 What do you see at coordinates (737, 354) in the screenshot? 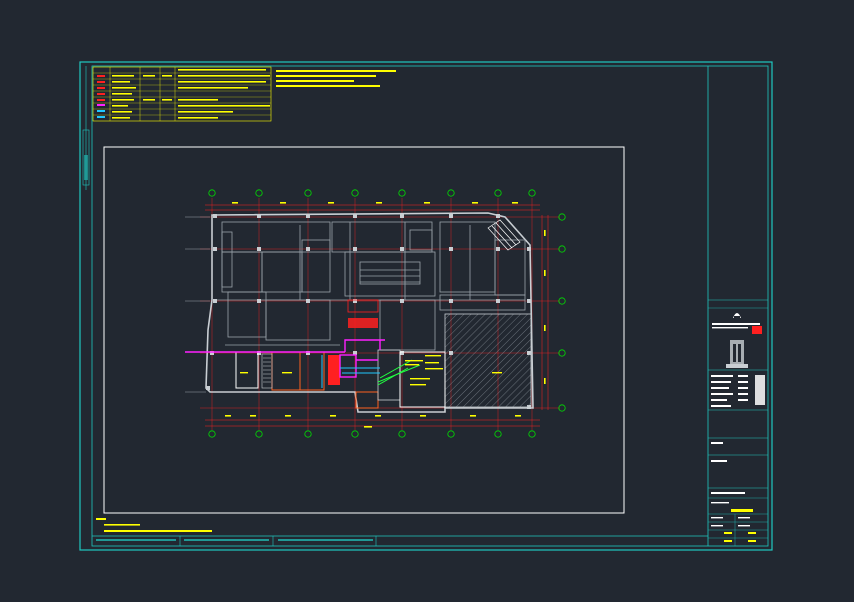
I see `building-emblem-icon` at bounding box center [737, 354].